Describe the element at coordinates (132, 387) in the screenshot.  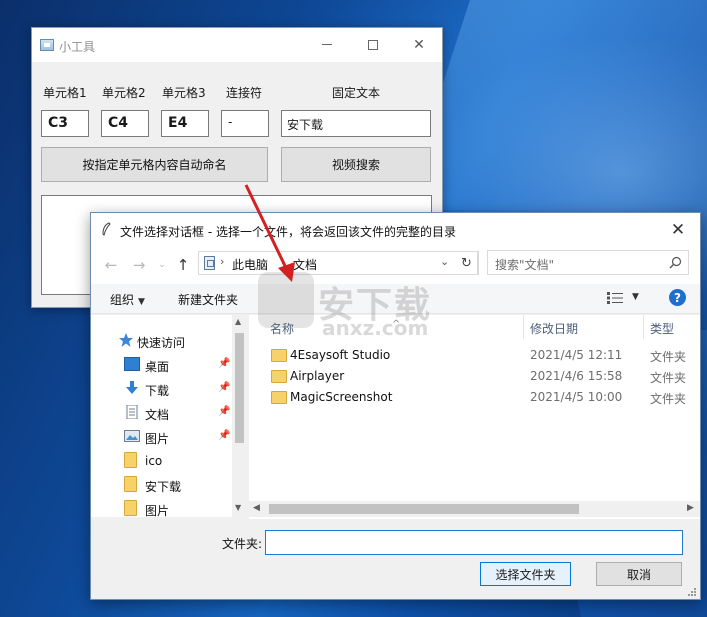
I see `download-icon` at that location.